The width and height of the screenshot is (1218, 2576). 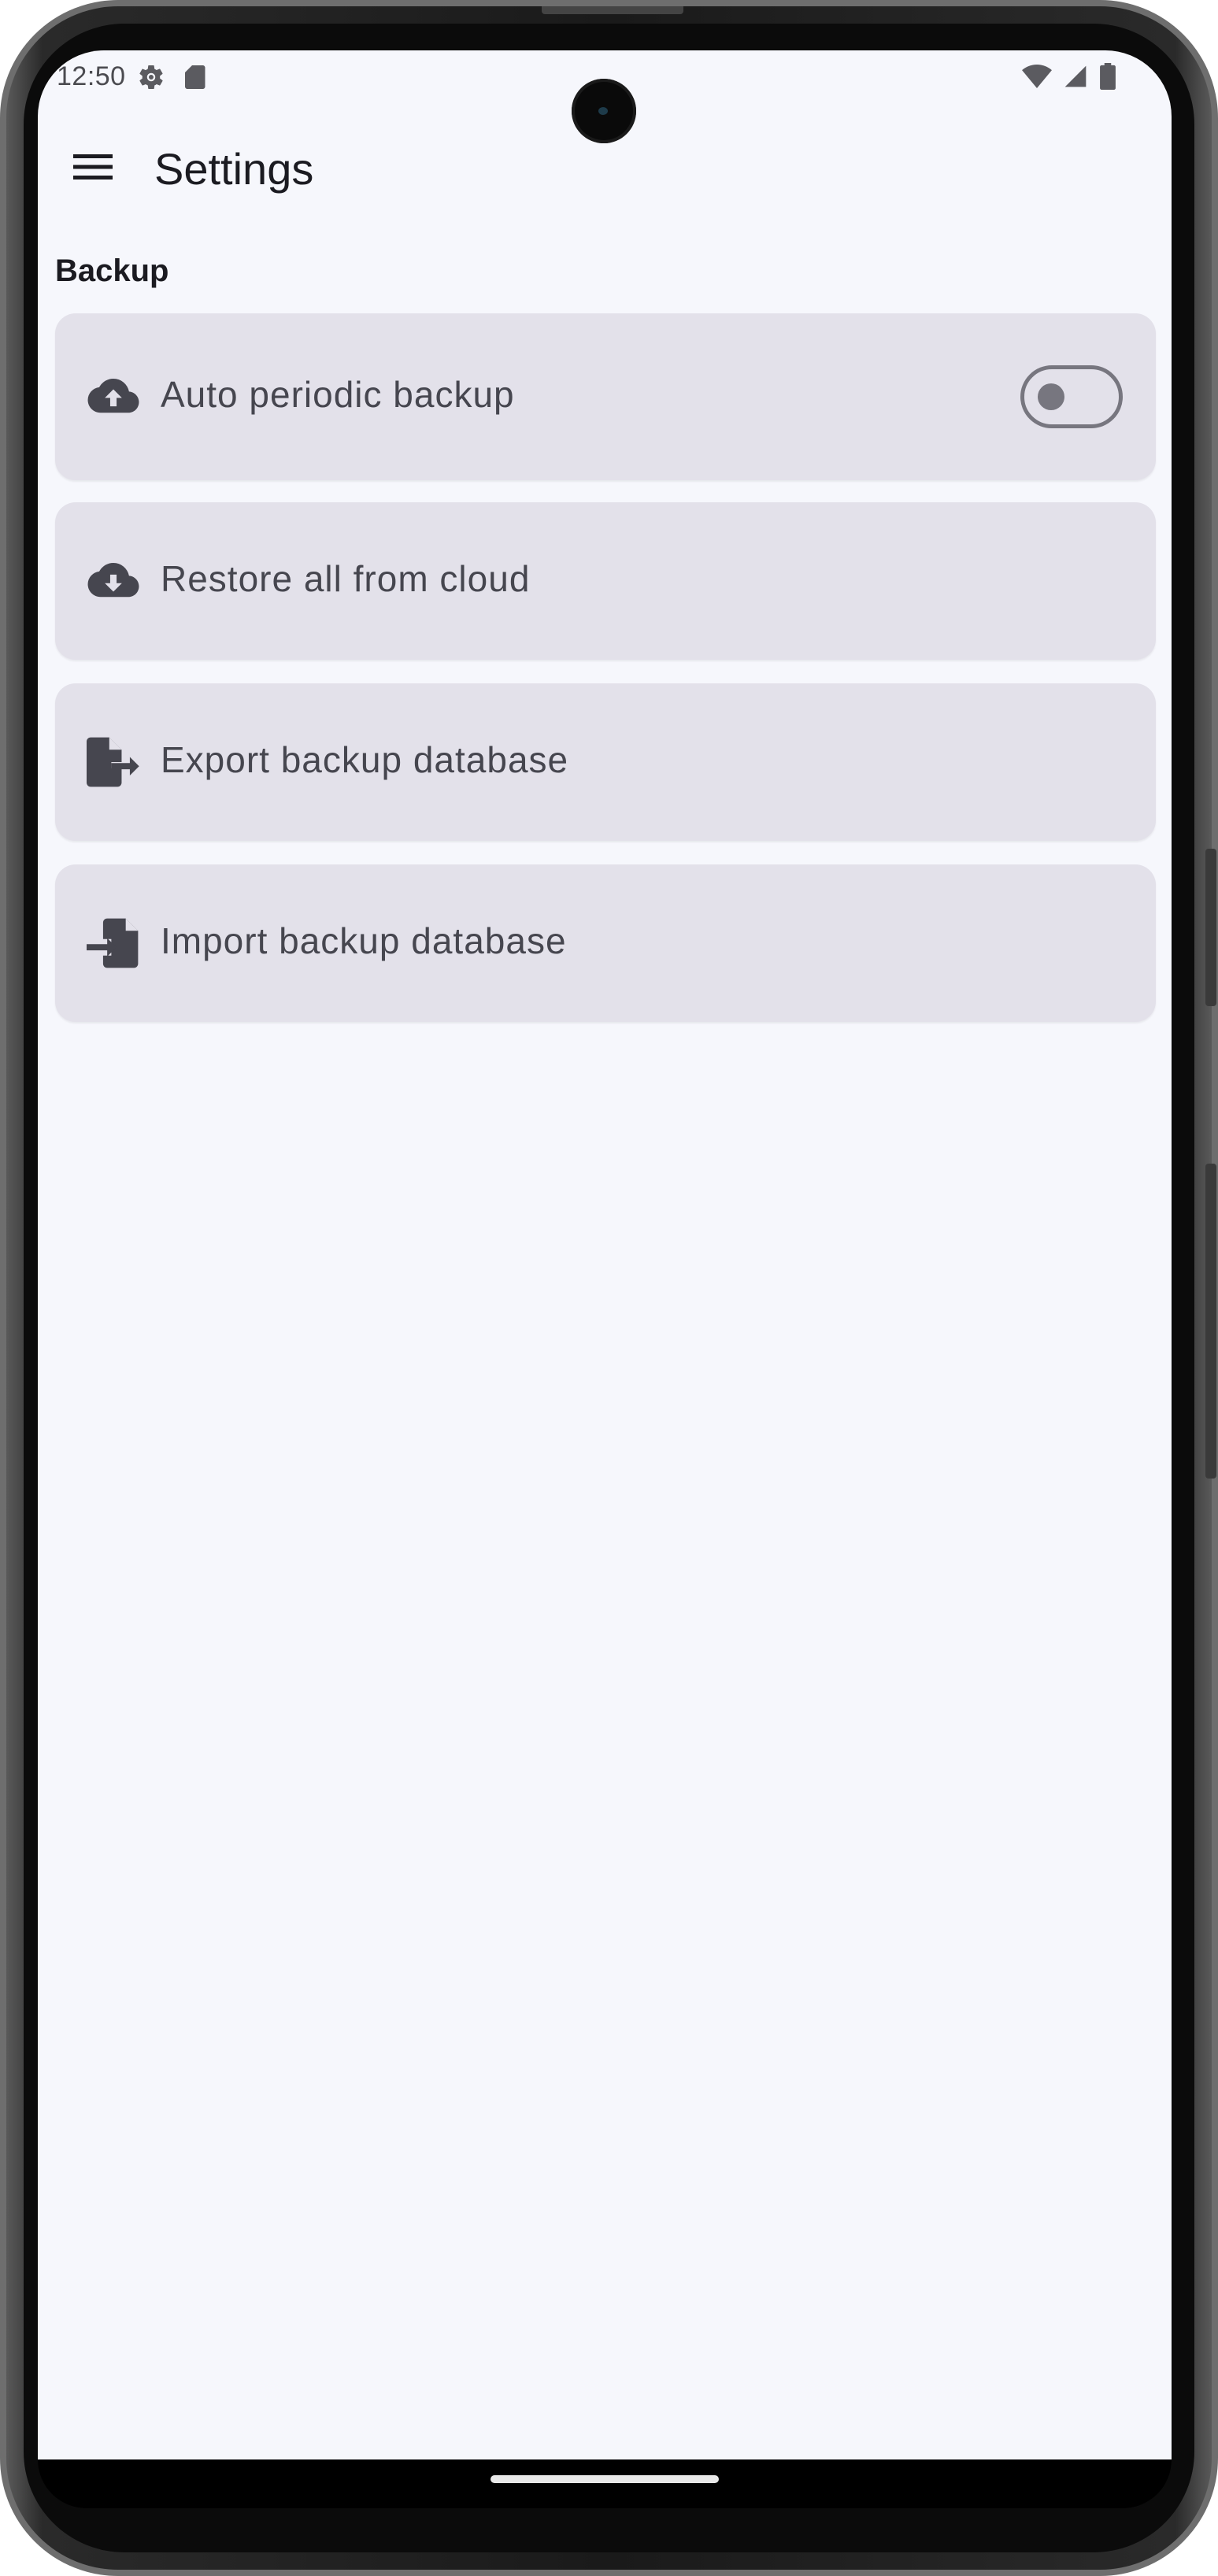 What do you see at coordinates (1037, 78) in the screenshot?
I see `wifi-icon` at bounding box center [1037, 78].